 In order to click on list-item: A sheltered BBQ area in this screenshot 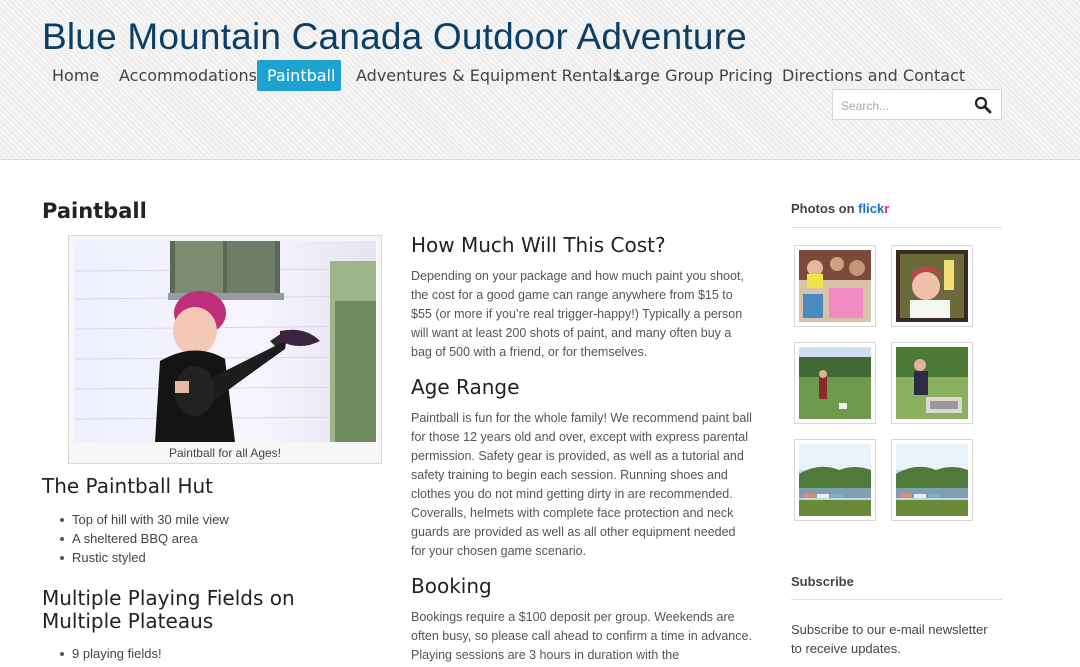, I will do `click(135, 538)`.